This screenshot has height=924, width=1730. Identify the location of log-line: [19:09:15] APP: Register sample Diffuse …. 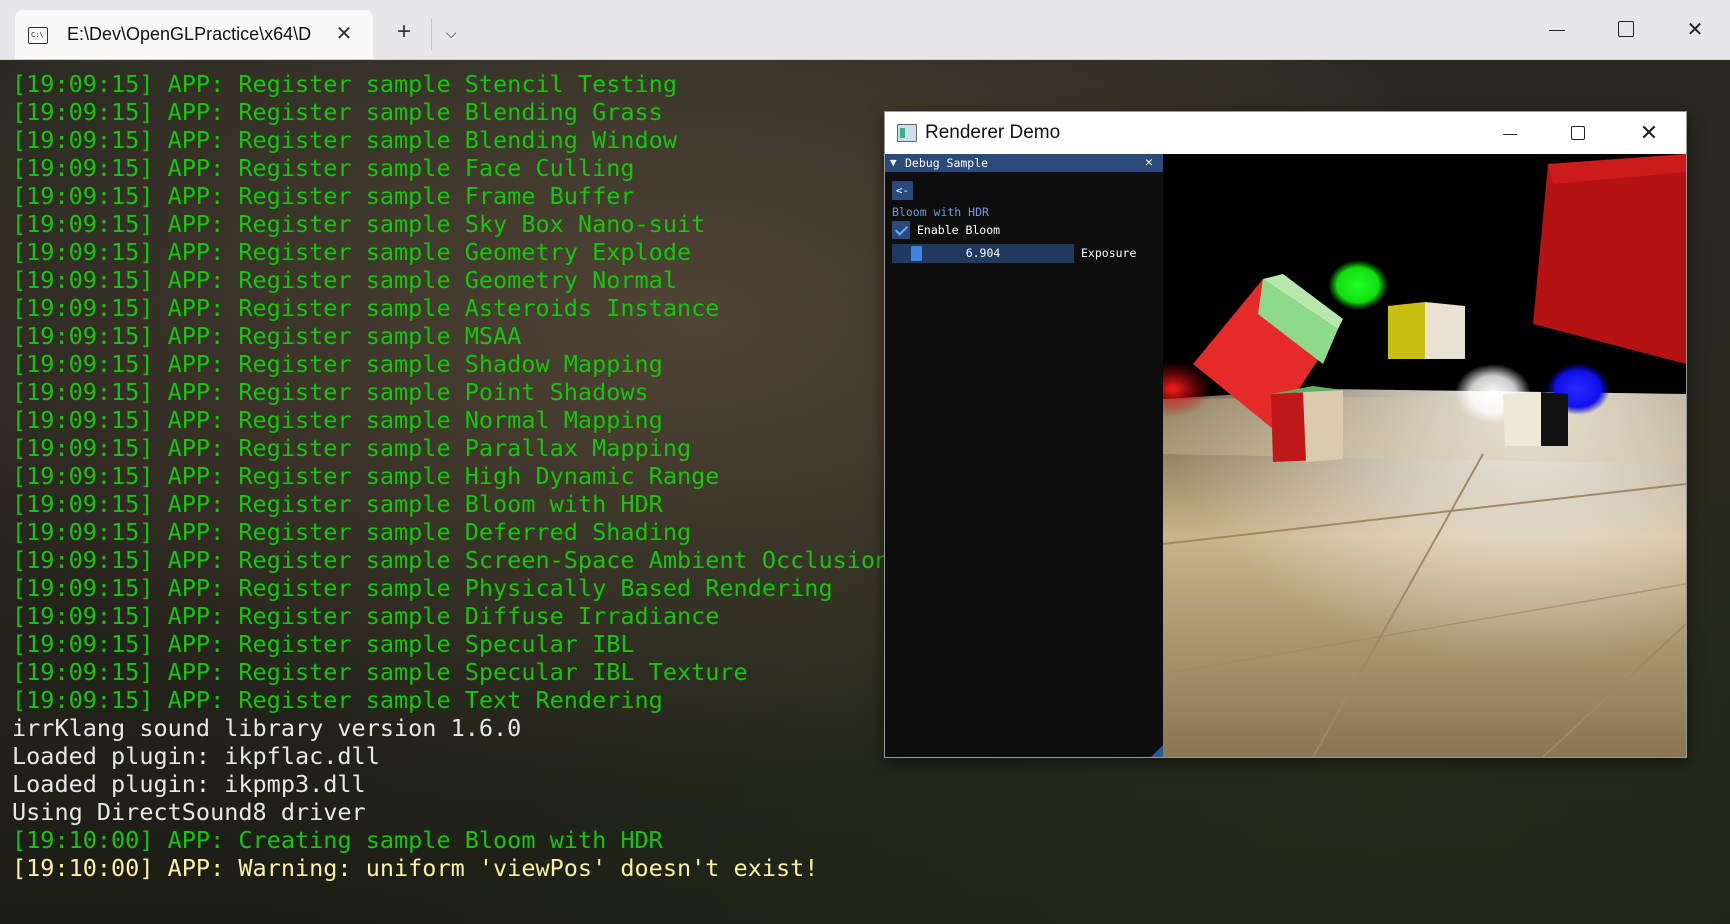
(366, 616).